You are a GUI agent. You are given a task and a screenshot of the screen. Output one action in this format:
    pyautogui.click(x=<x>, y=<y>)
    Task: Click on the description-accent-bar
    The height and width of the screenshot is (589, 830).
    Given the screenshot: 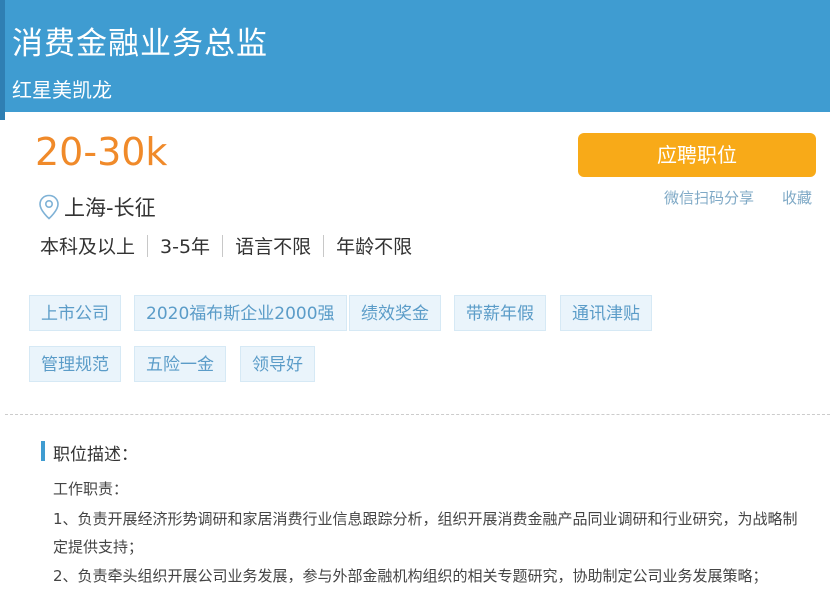 What is the action you would take?
    pyautogui.click(x=43, y=451)
    